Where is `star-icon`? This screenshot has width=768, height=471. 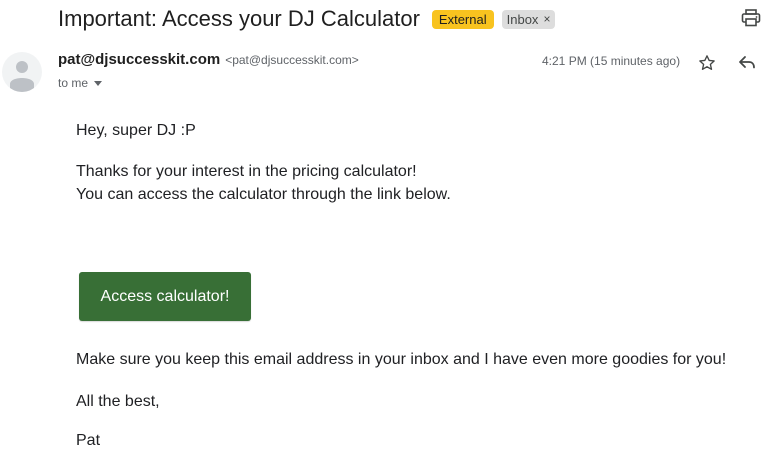
star-icon is located at coordinates (707, 62).